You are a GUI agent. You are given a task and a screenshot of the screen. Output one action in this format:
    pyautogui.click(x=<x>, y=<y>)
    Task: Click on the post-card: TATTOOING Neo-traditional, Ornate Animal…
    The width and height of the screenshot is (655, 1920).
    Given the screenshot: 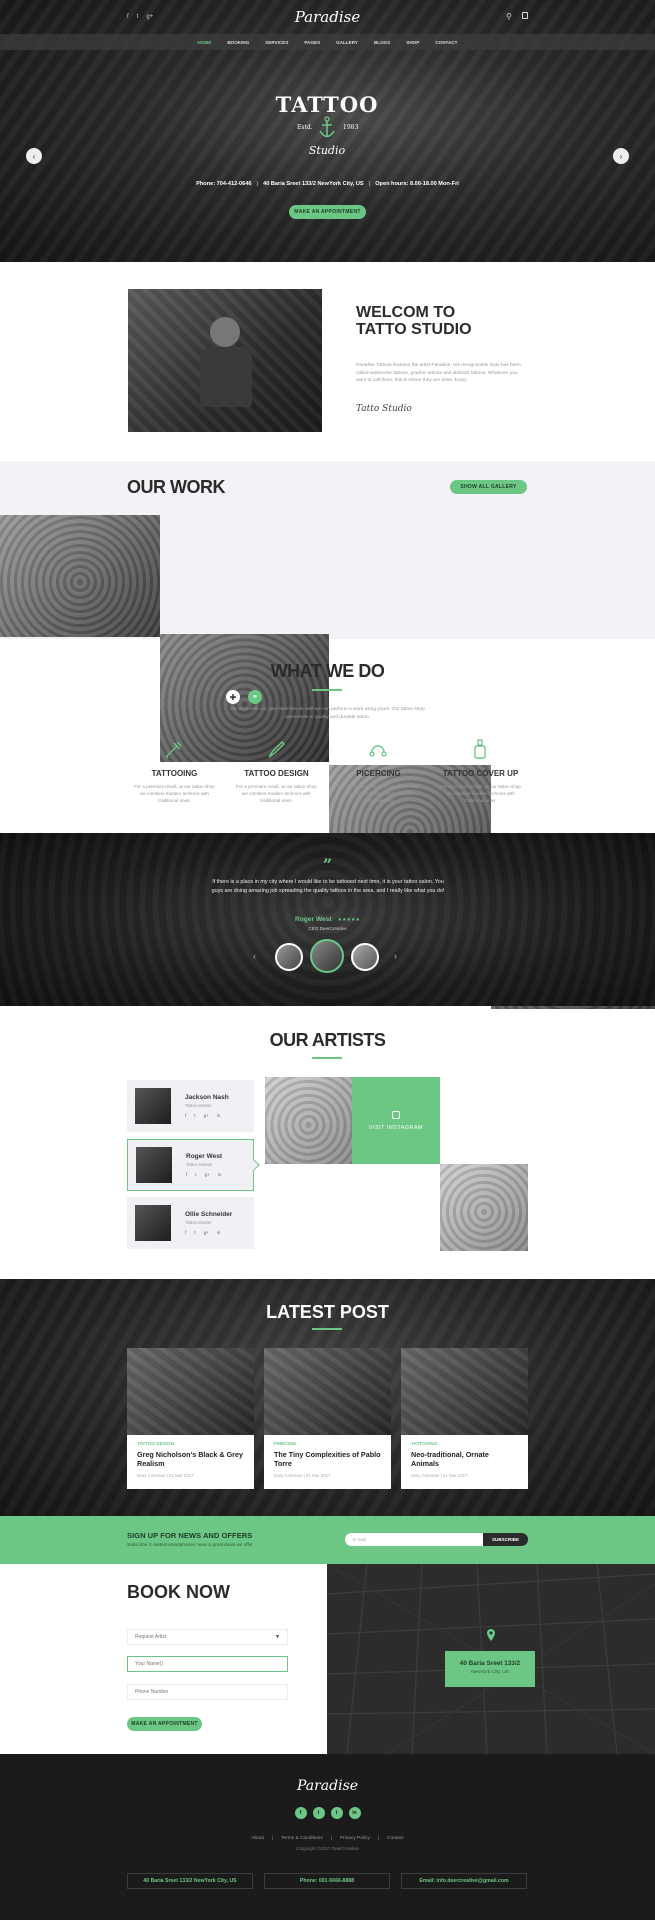 What is the action you would take?
    pyautogui.click(x=464, y=1418)
    